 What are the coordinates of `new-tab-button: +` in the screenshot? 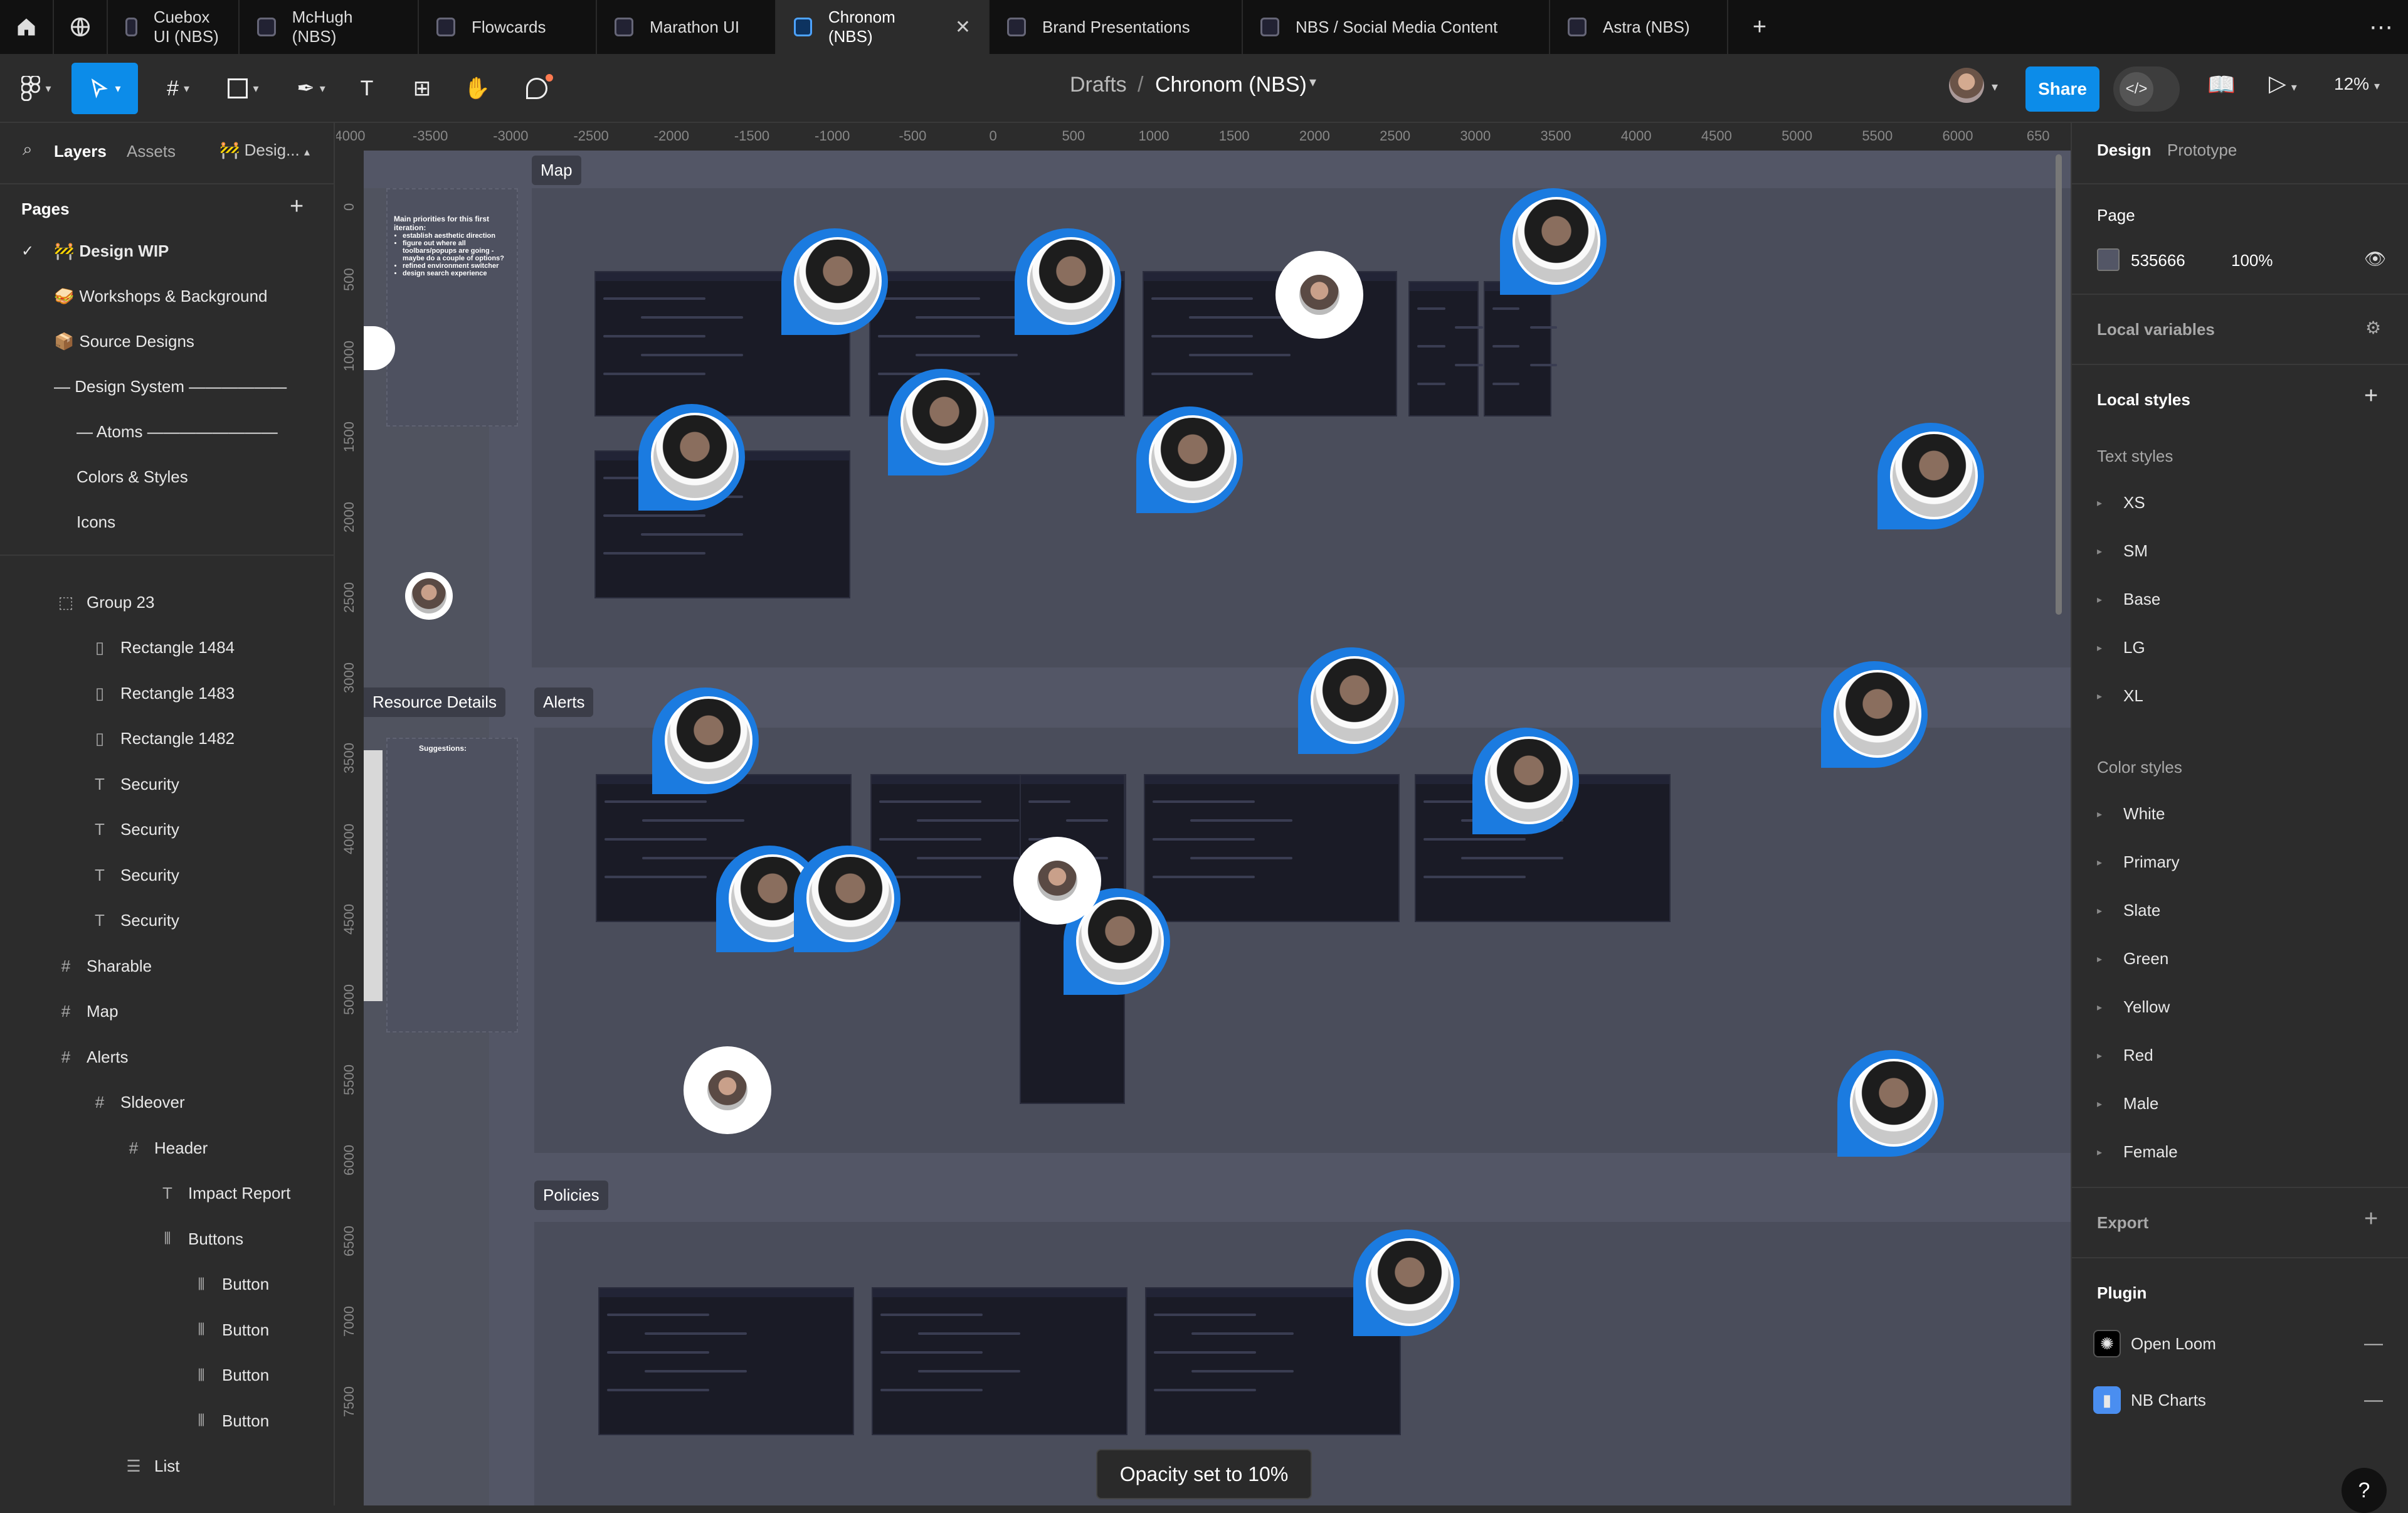 It's located at (1759, 27).